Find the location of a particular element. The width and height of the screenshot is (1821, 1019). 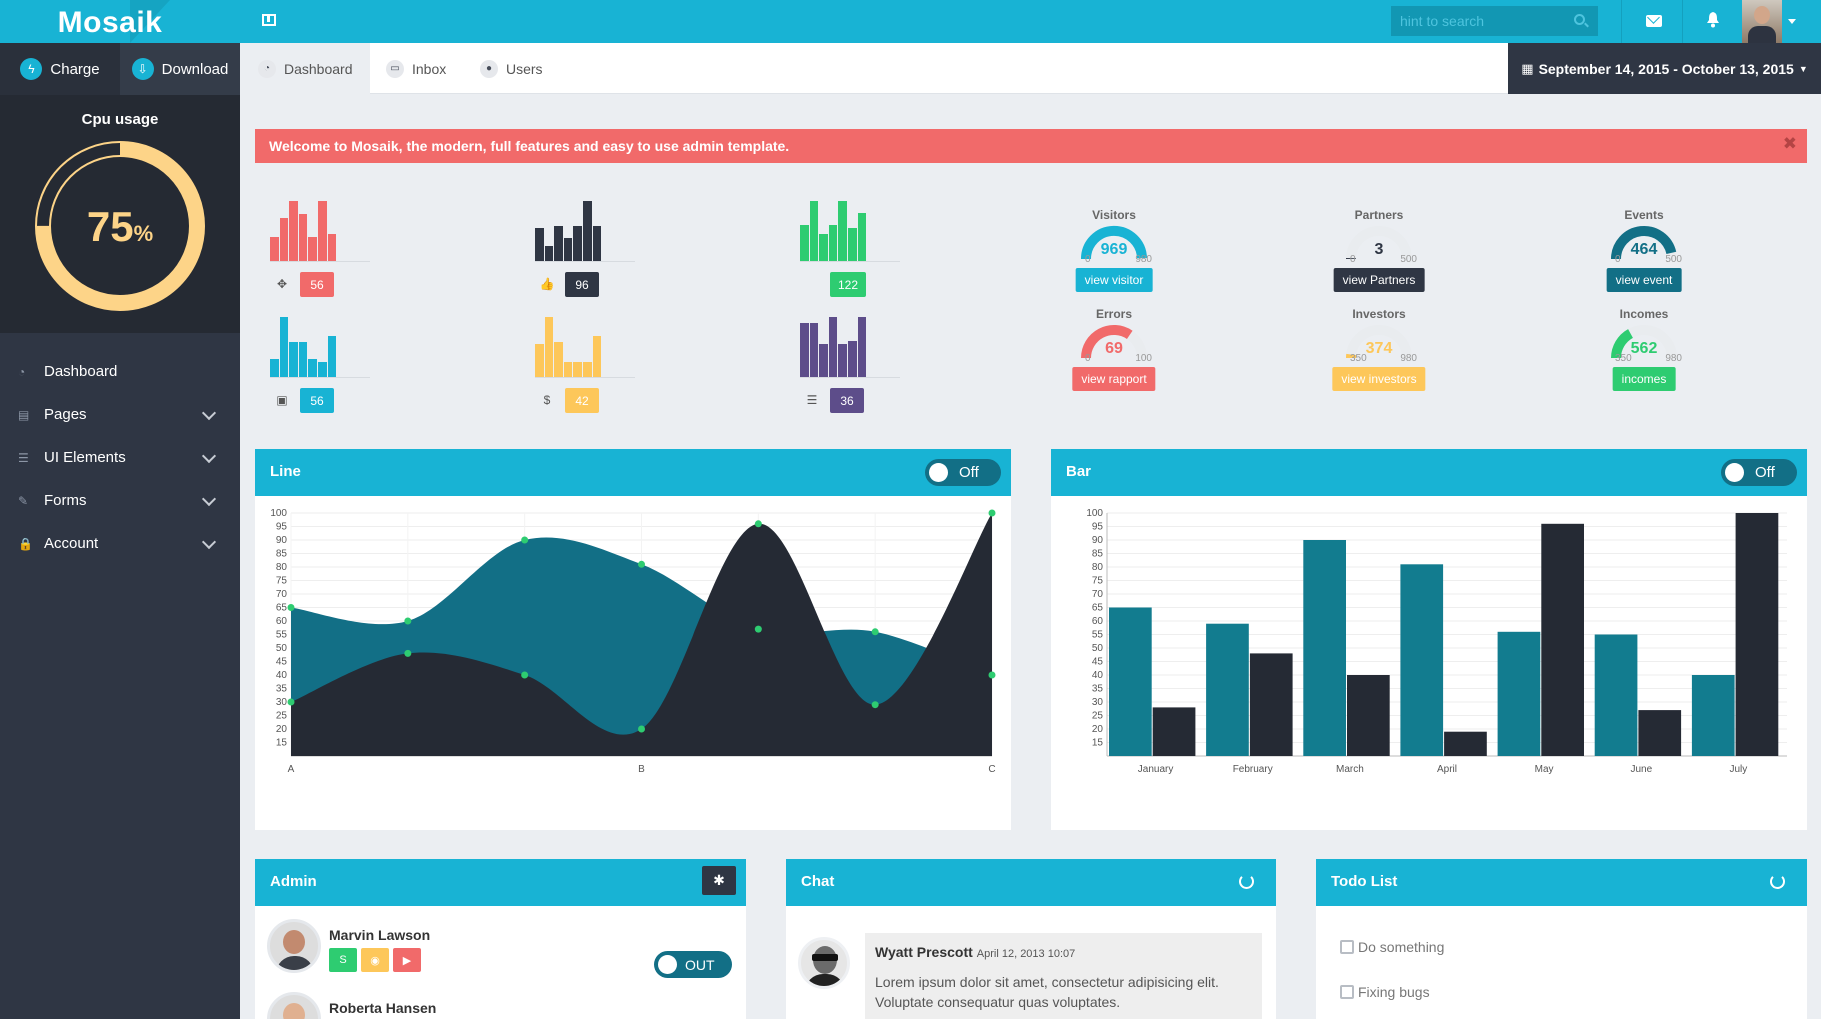

tab-inbox: ▭ Inbox is located at coordinates (426, 68).